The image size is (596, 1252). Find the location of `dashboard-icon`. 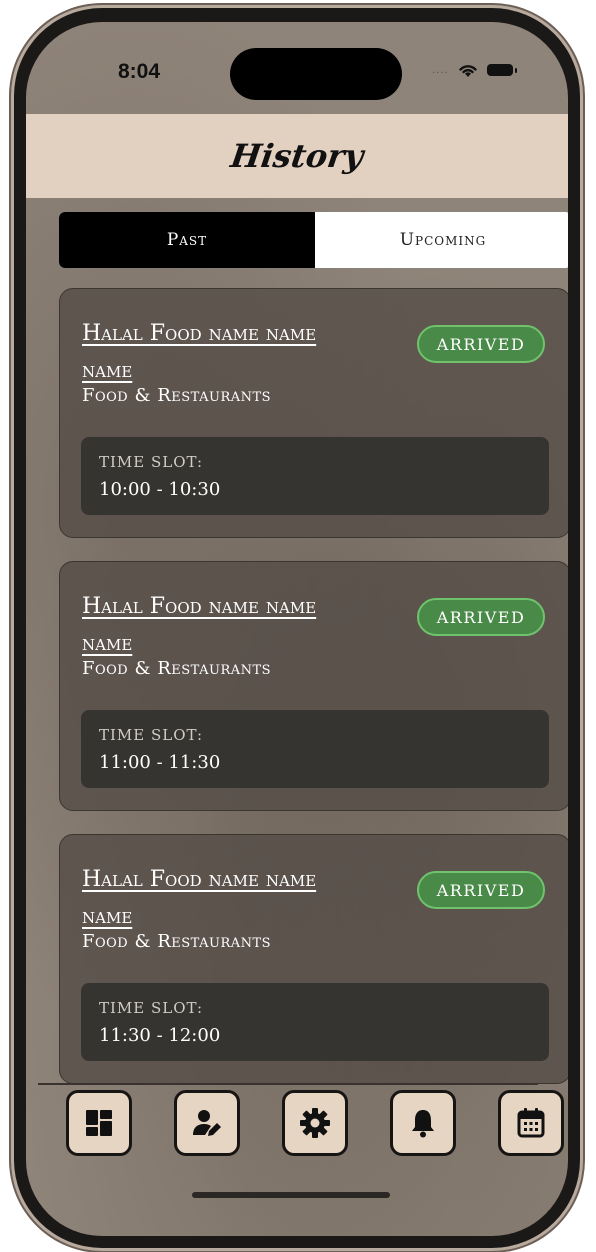

dashboard-icon is located at coordinates (99, 1123).